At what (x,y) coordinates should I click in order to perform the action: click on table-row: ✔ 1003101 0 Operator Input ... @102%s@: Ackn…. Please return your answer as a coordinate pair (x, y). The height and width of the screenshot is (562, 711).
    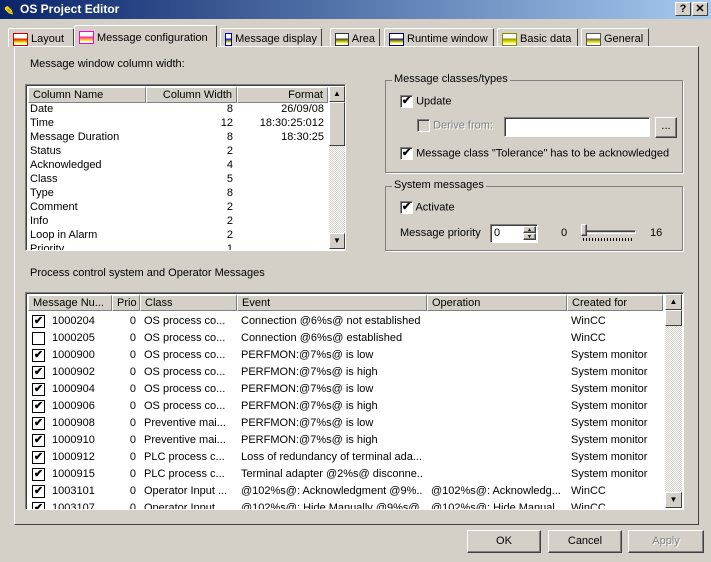
    Looking at the image, I should click on (344, 491).